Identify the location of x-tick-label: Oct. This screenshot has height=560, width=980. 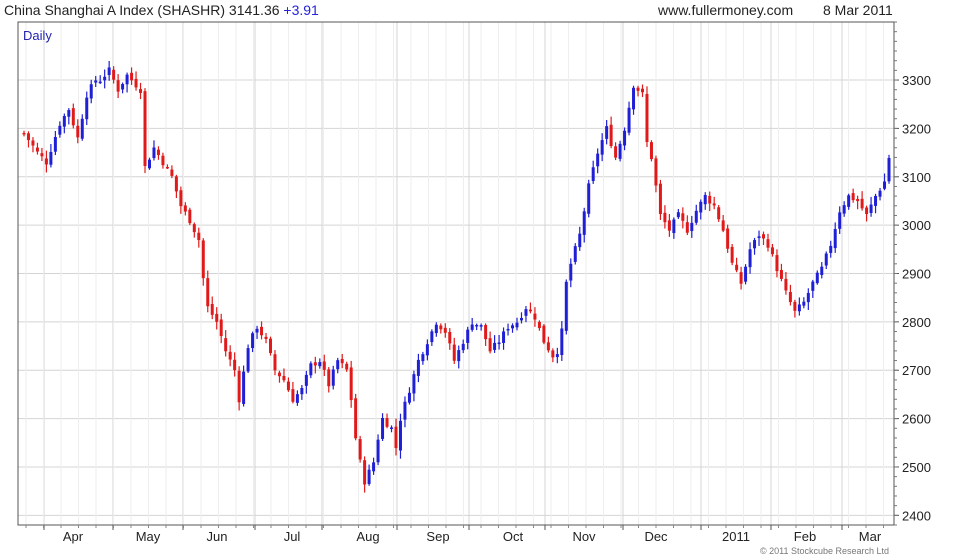
(513, 536).